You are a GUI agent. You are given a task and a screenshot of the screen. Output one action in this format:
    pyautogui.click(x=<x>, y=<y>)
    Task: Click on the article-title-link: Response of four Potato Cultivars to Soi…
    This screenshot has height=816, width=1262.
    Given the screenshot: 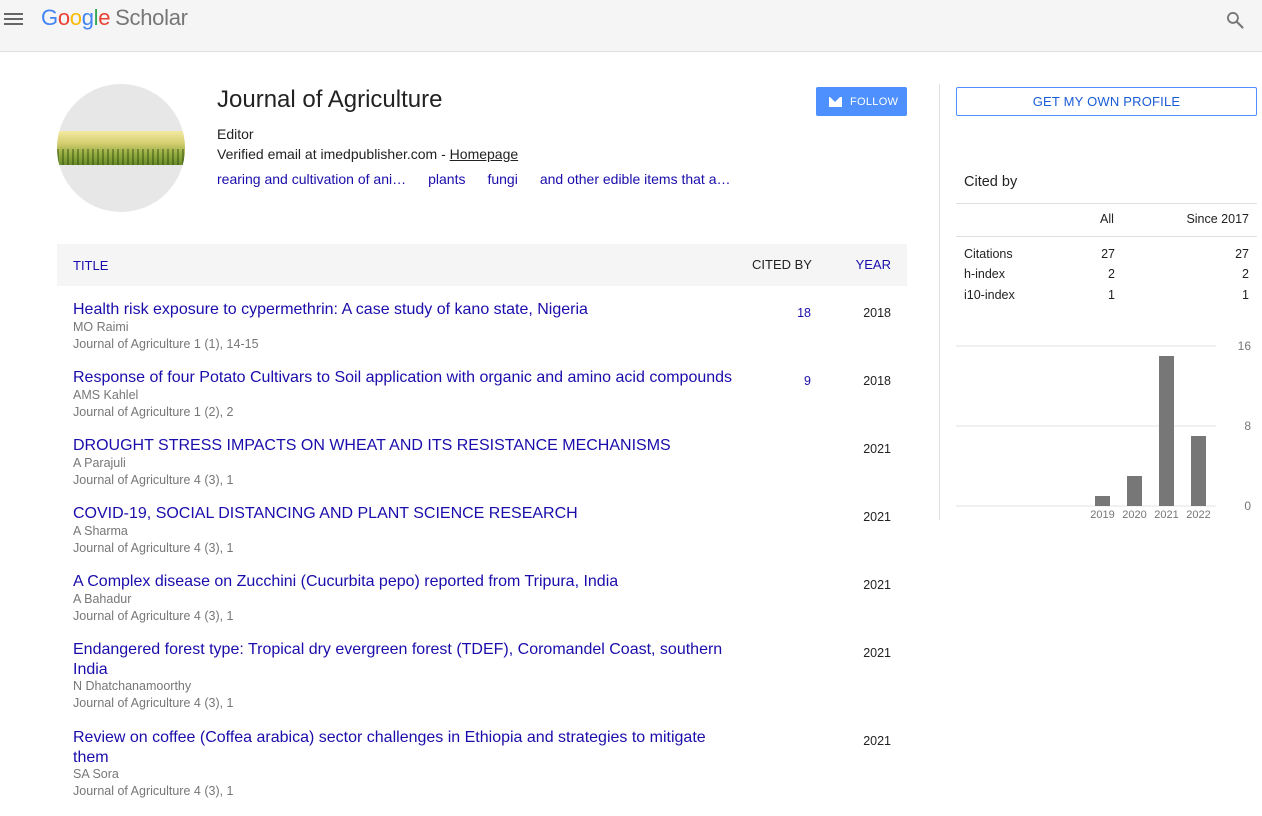 What is the action you would take?
    pyautogui.click(x=423, y=378)
    